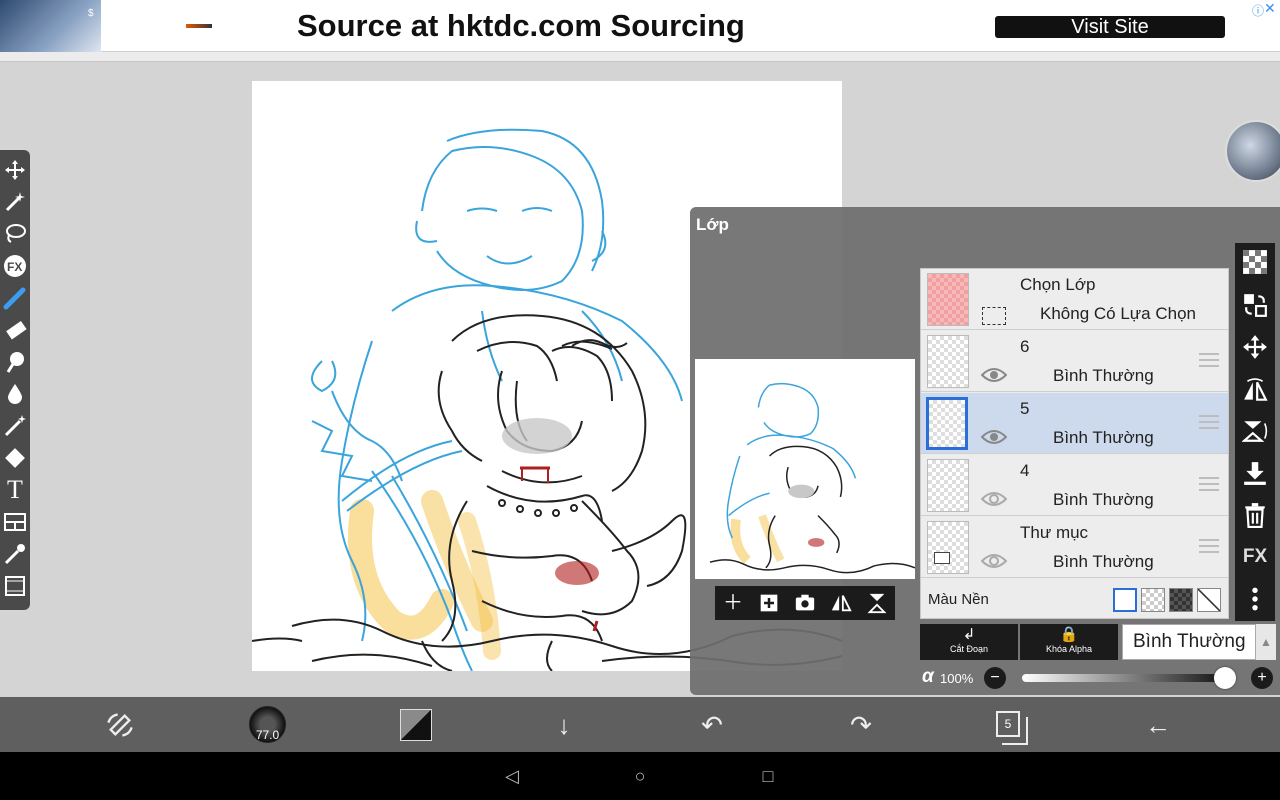 This screenshot has height=800, width=1280. Describe the element at coordinates (1255, 305) in the screenshot. I see `swap-layer-icon` at that location.